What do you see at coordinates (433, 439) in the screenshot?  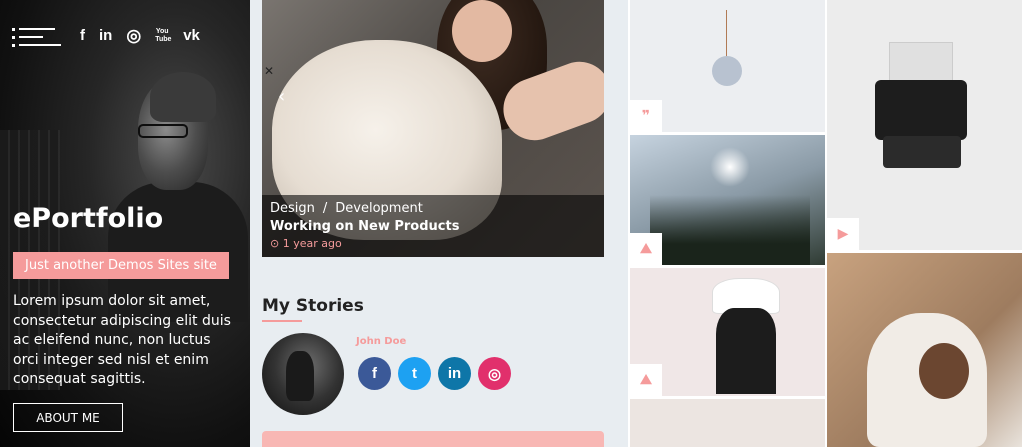 I see `story-card` at bounding box center [433, 439].